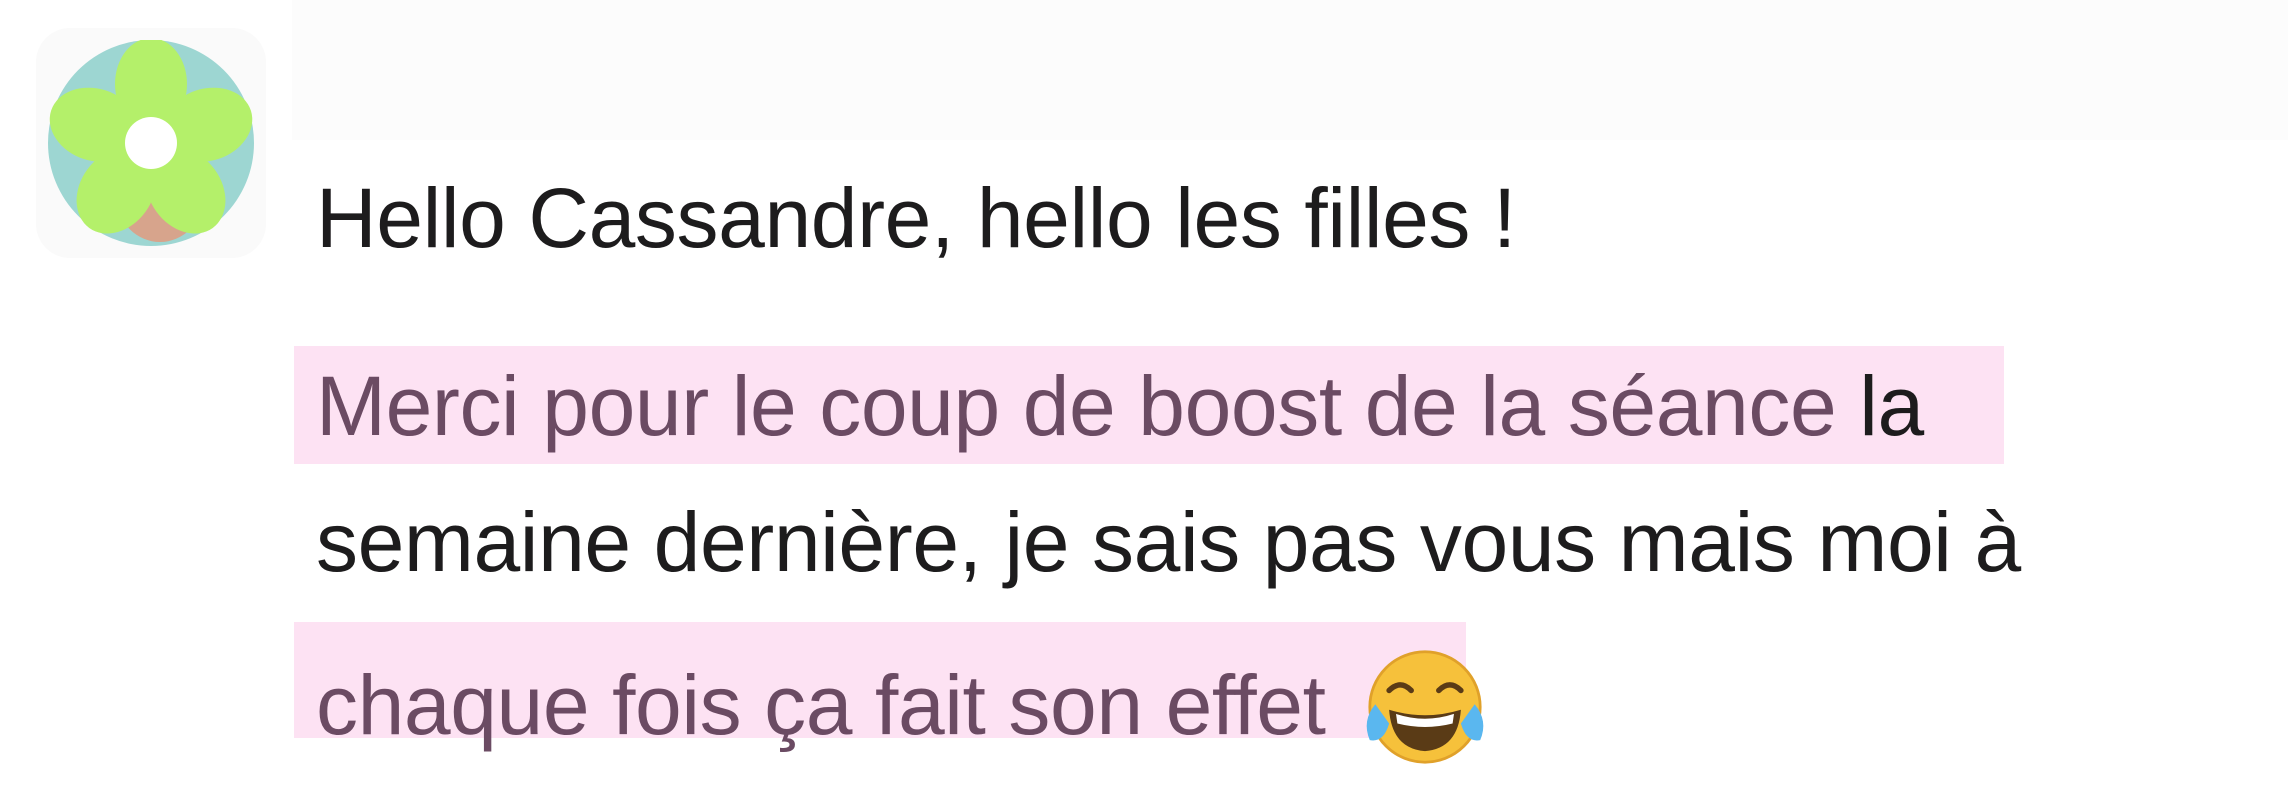 The image size is (2288, 788). What do you see at coordinates (821, 705) in the screenshot?
I see `highlighted-text-2: chaque fois ça fait son effet` at bounding box center [821, 705].